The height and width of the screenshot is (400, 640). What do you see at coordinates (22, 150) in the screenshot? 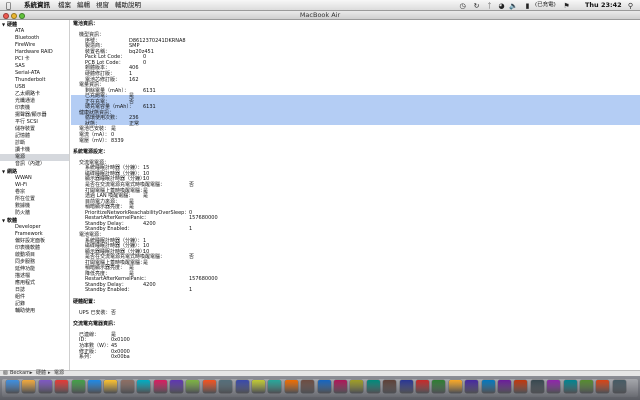
I see `sidebar-item: 讀卡機` at bounding box center [22, 150].